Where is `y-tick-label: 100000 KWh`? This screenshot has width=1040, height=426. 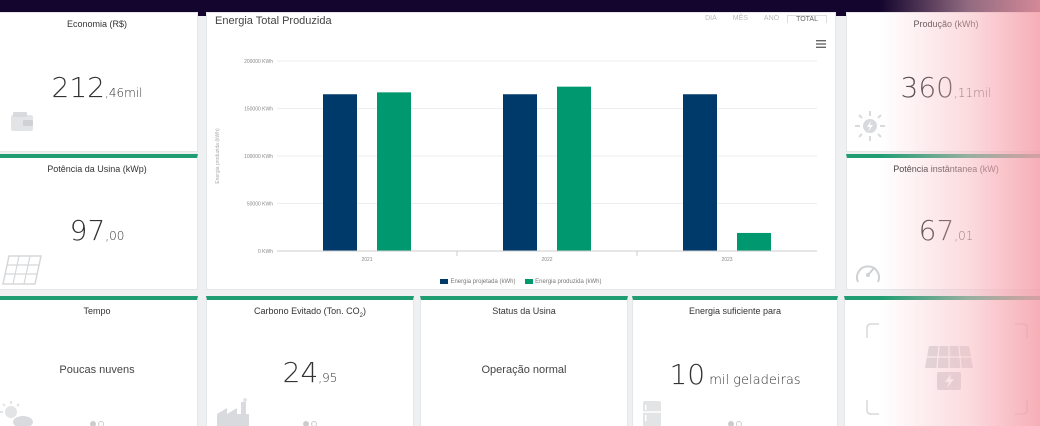 y-tick-label: 100000 KWh is located at coordinates (258, 157).